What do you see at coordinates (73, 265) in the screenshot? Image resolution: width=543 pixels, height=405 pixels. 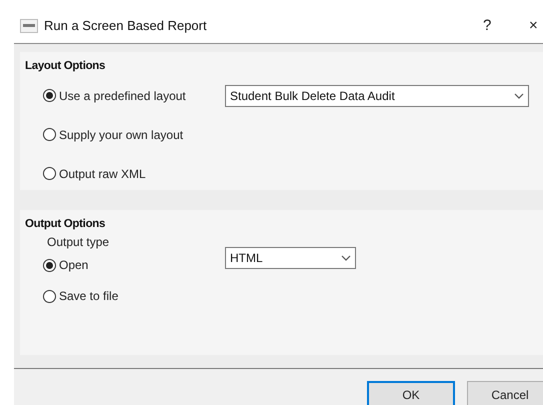 I see `radio-label: Open` at bounding box center [73, 265].